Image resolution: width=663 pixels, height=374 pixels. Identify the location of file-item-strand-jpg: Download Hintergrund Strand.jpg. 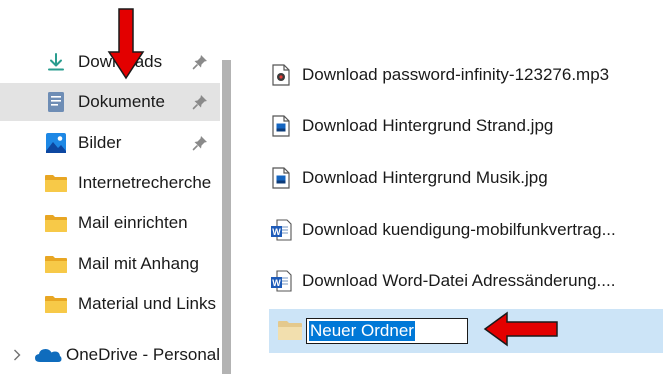
(466, 126).